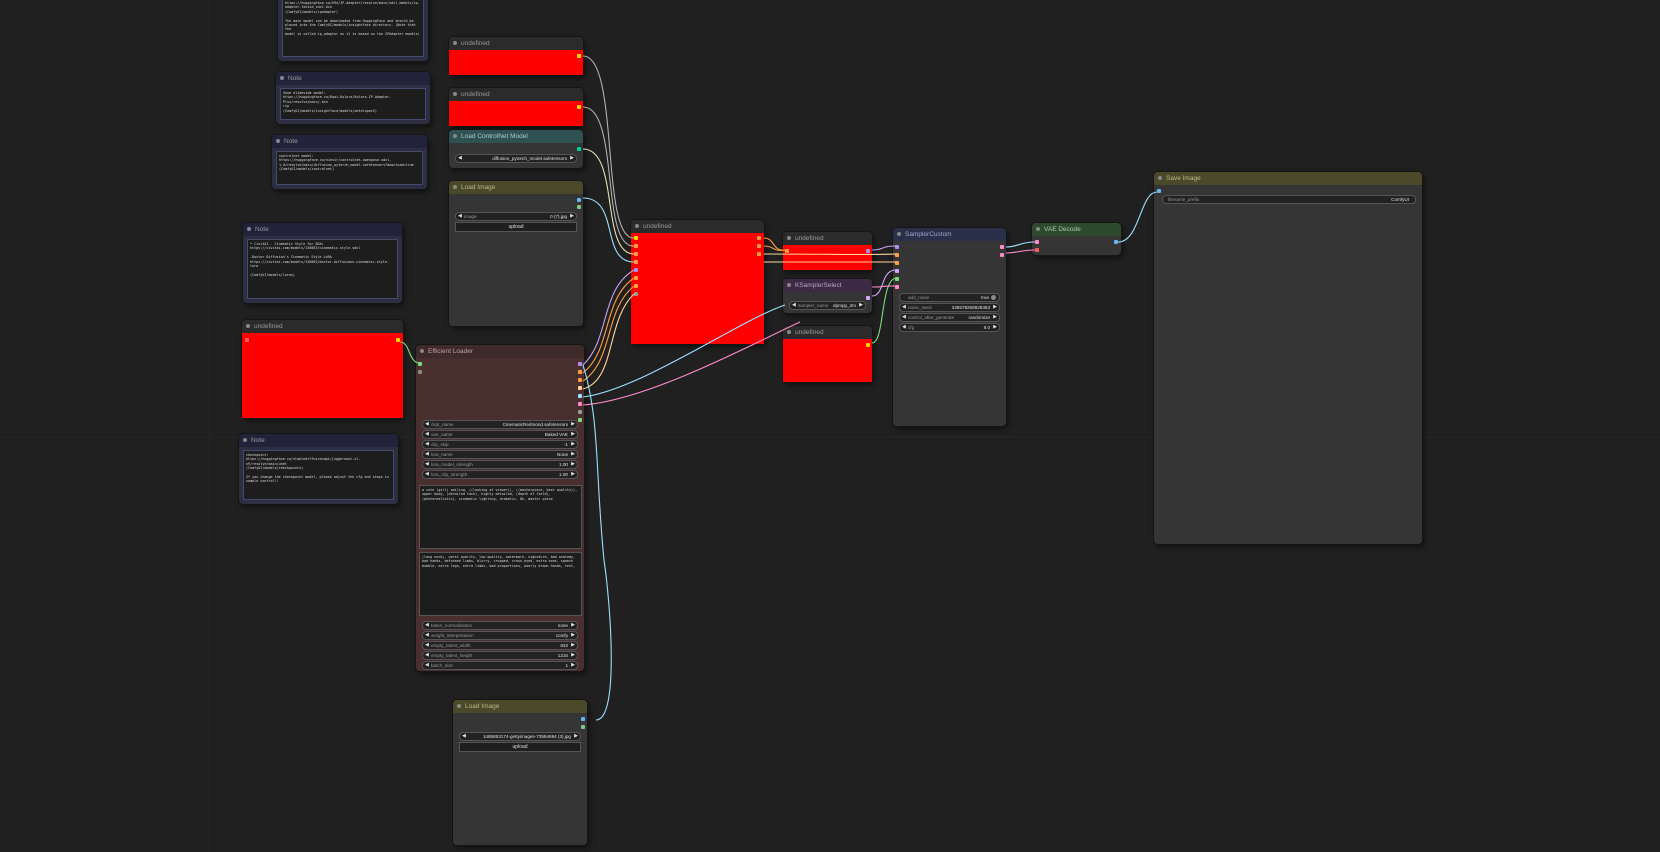  Describe the element at coordinates (516, 56) in the screenshot. I see `node-undefined-a: undefined` at that location.